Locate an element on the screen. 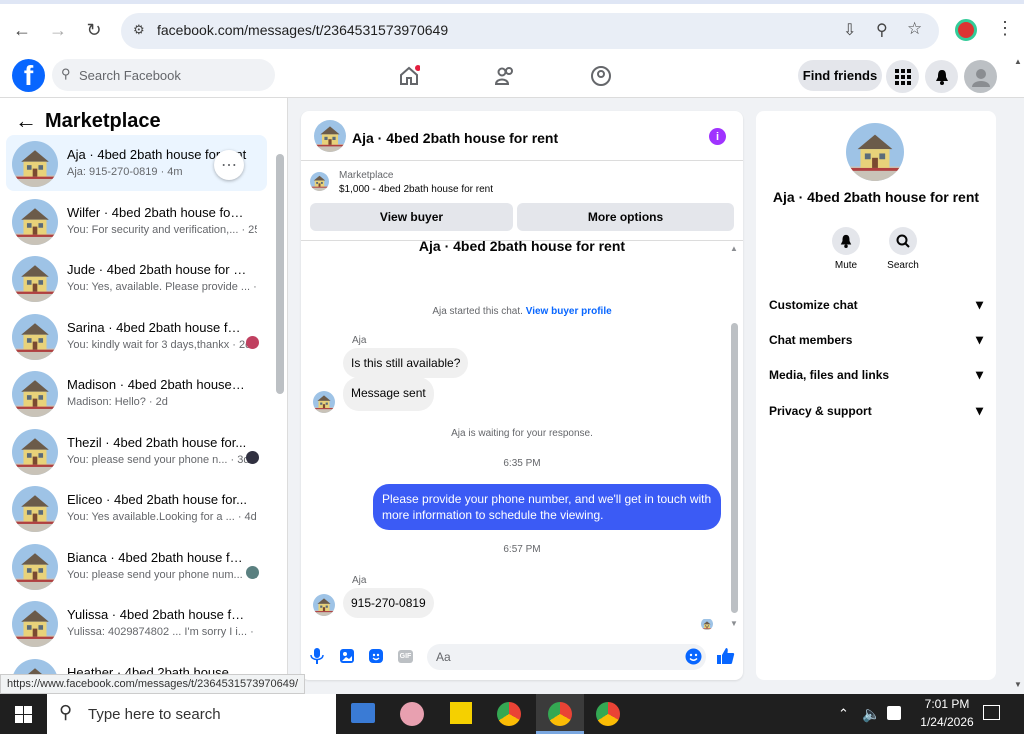 The image size is (1024, 734). menu-dots-icon: ⋮ is located at coordinates (1005, 28).